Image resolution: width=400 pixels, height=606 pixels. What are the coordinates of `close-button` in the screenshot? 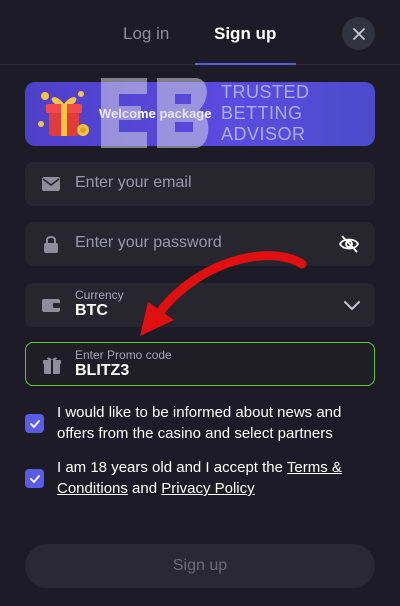 It's located at (358, 33).